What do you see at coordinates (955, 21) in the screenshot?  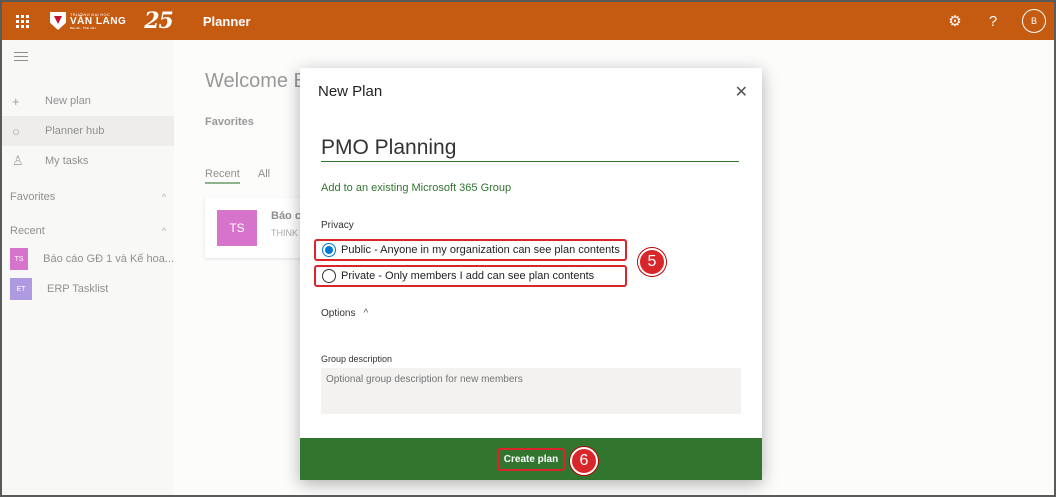 I see `gear-icon: ⚙` at bounding box center [955, 21].